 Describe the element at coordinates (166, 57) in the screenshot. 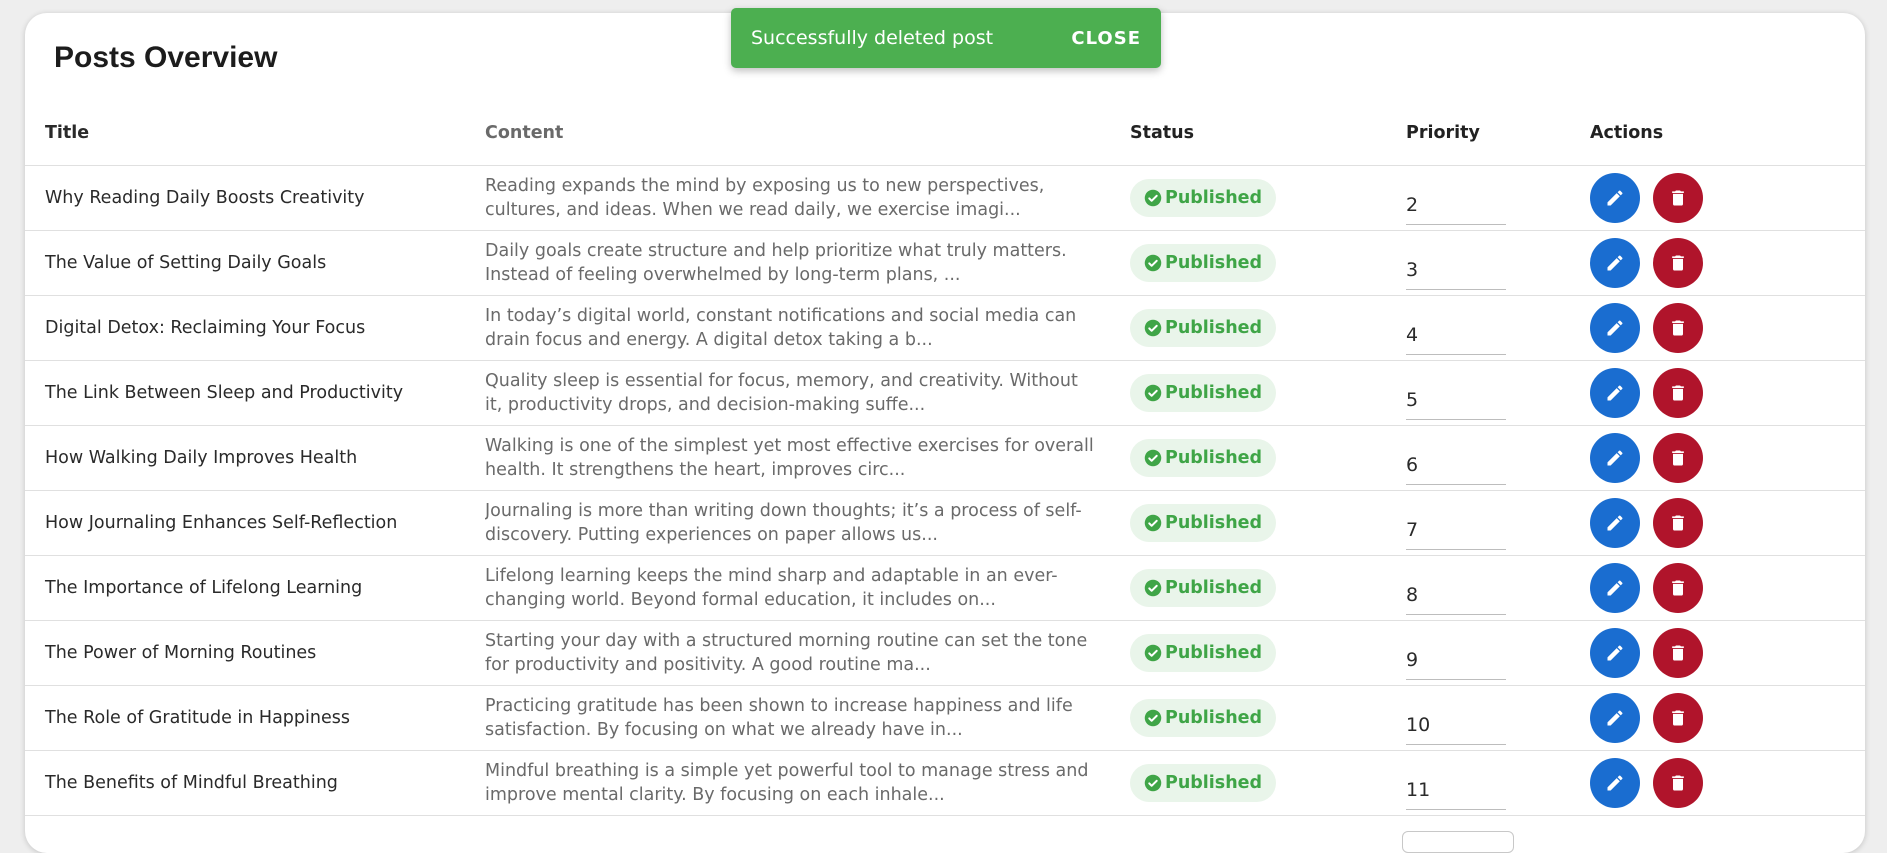

I see `page-title: Posts Overview` at that location.